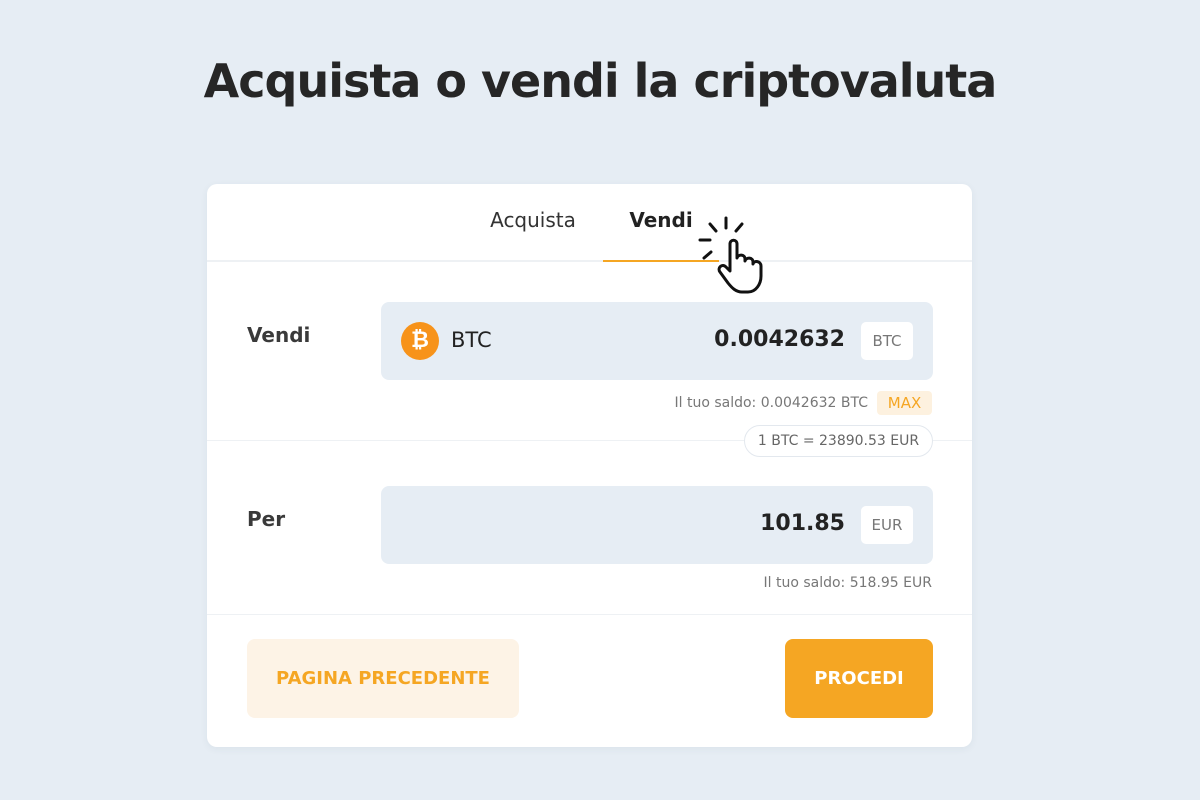  What do you see at coordinates (279, 335) in the screenshot?
I see `sell-label: Vendi` at bounding box center [279, 335].